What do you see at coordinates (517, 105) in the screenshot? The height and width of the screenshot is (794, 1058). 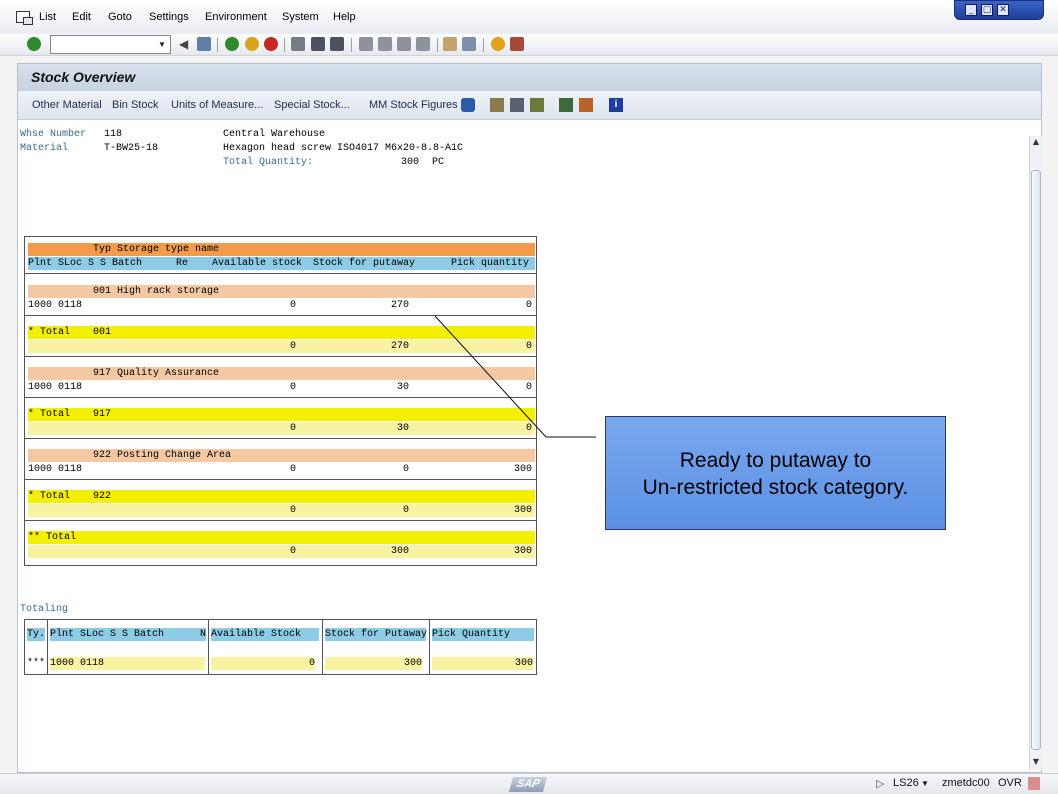 I see `print-list-icon` at bounding box center [517, 105].